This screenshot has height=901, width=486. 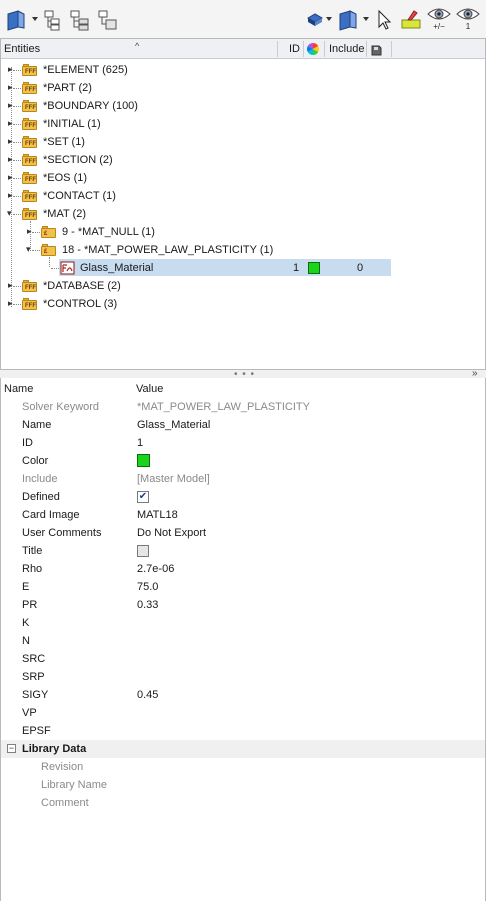 I want to click on tree-item-mat-null: ▸ £ 9 - *MAT_NULL (1), so click(x=243, y=232).